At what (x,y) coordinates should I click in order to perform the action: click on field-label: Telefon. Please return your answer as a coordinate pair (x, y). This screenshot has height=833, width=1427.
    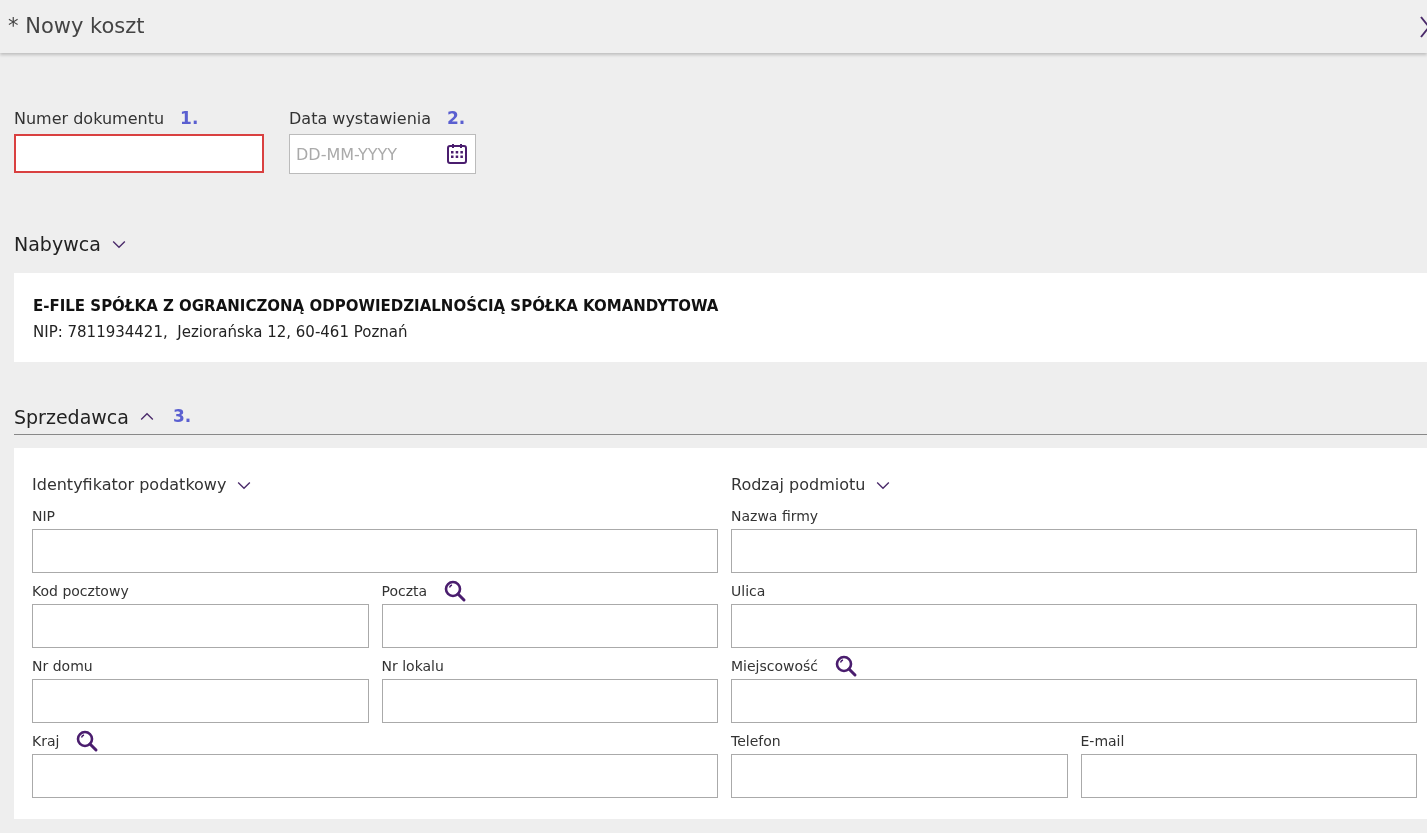
    Looking at the image, I should click on (756, 741).